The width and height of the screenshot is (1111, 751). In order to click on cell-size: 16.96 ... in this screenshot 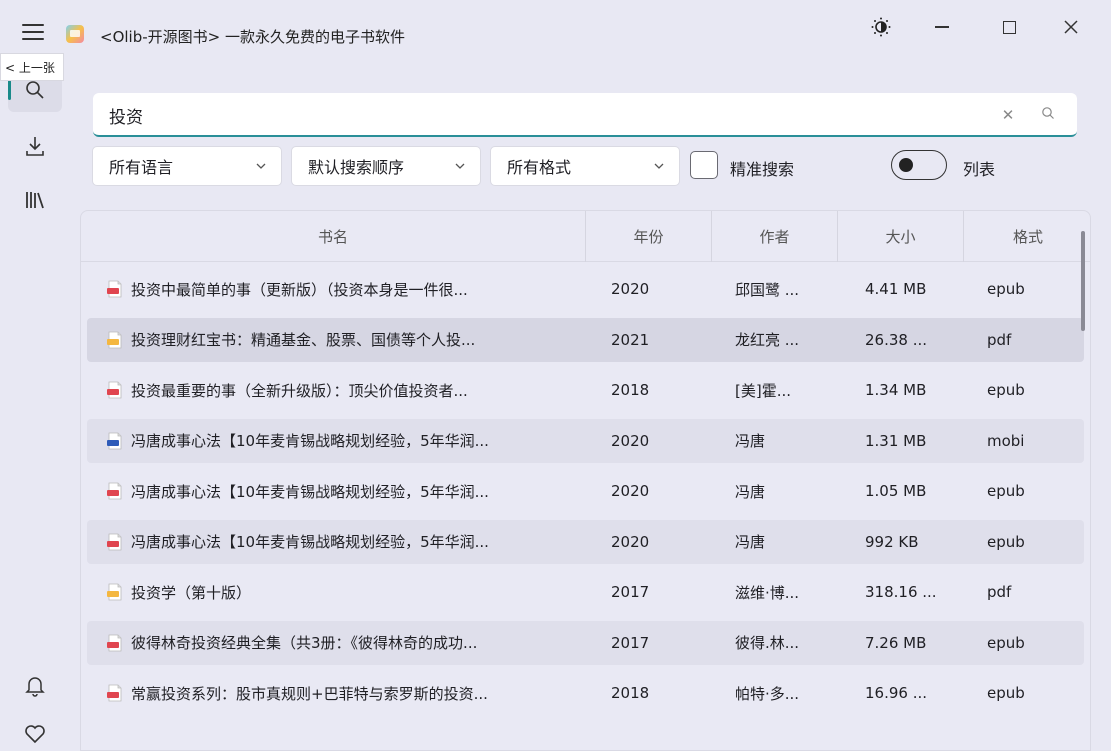, I will do `click(896, 693)`.